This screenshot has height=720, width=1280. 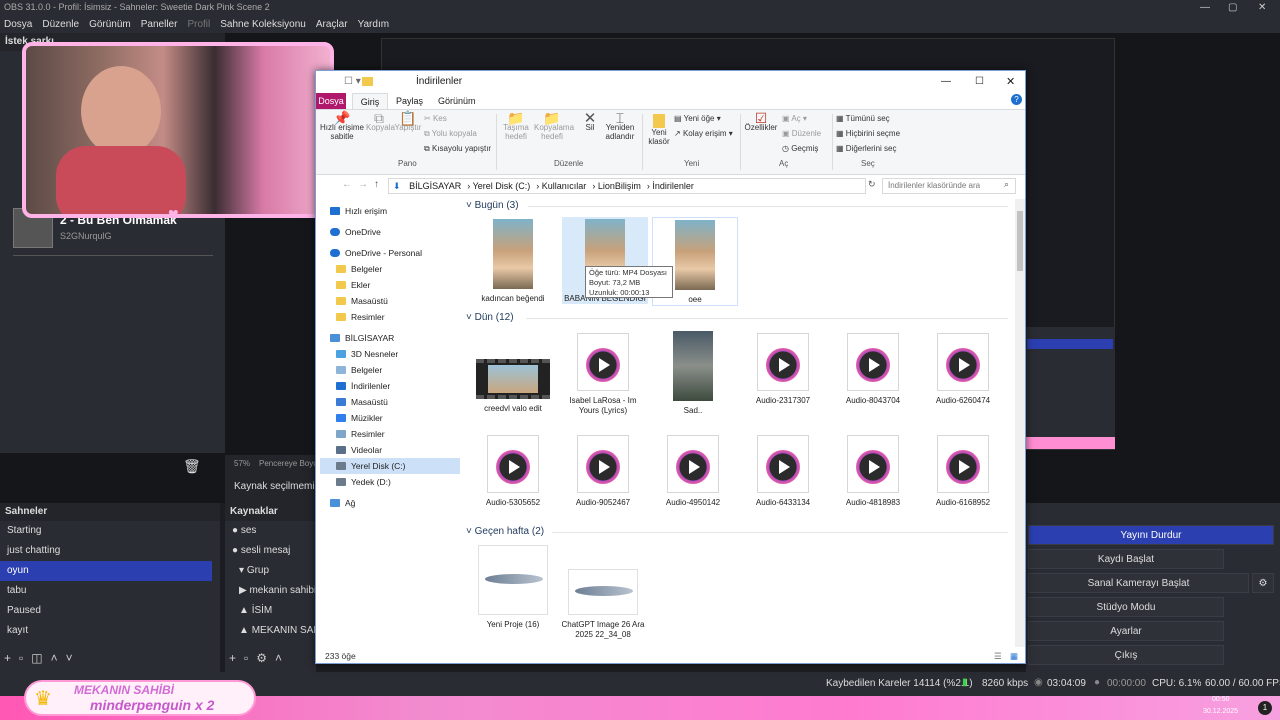 I want to click on file-item: Audio-4950142, so click(x=693, y=471).